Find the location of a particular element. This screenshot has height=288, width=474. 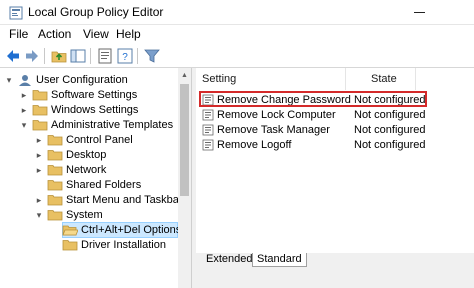

tab-extended: Extended is located at coordinates (229, 260).